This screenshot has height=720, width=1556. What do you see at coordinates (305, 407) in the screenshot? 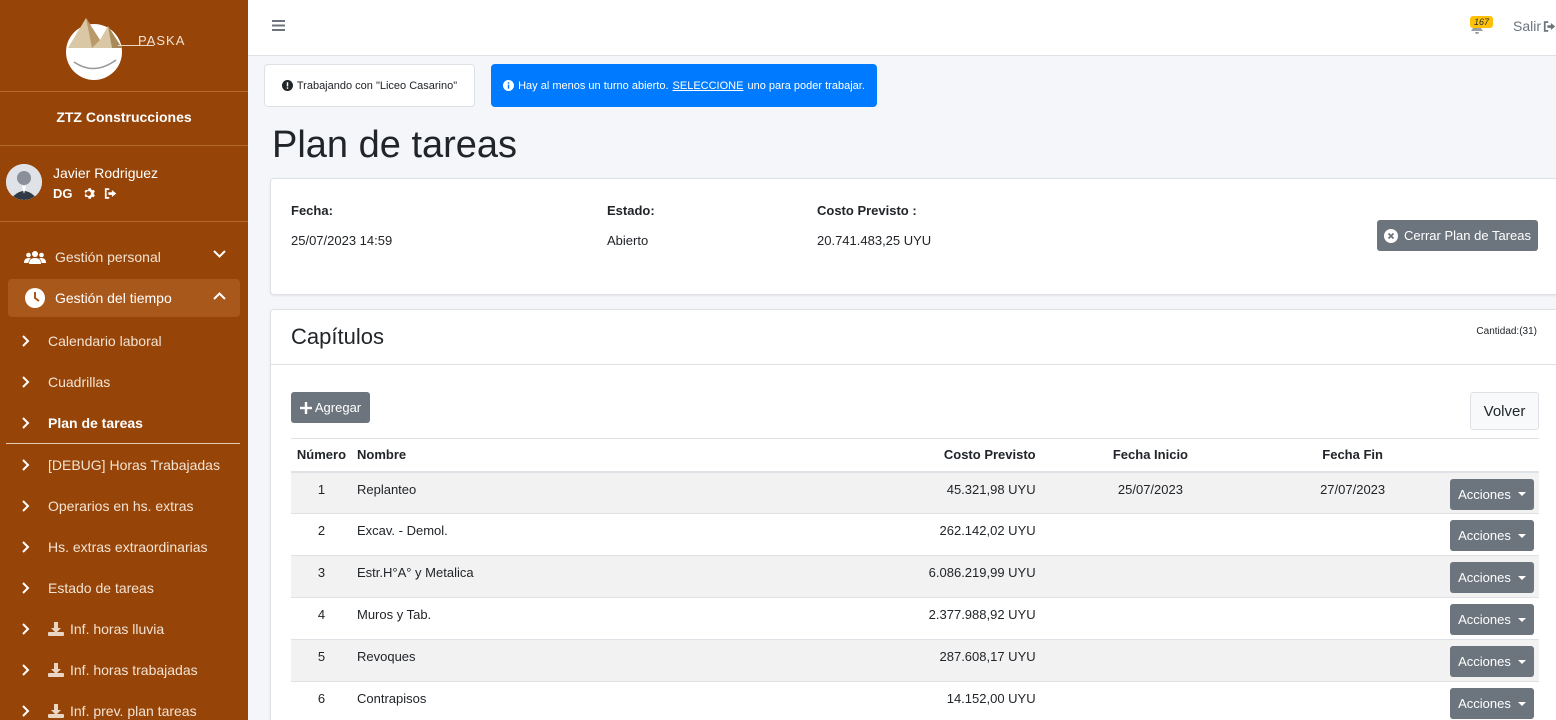
I see `plus-icon` at bounding box center [305, 407].